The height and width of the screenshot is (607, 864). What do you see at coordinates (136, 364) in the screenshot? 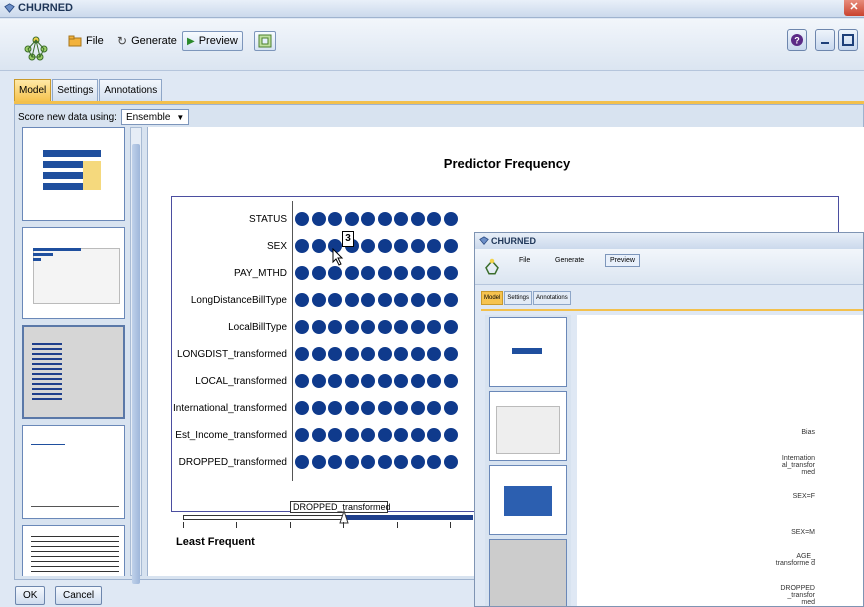
I see `scrollbar-thumb` at bounding box center [136, 364].